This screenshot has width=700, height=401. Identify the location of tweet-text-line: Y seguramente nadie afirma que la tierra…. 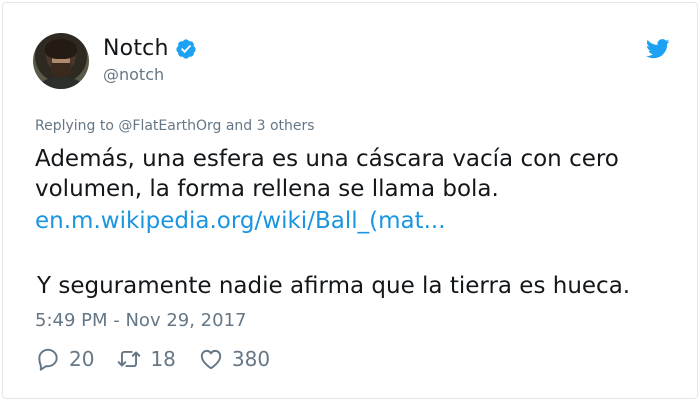
(334, 286).